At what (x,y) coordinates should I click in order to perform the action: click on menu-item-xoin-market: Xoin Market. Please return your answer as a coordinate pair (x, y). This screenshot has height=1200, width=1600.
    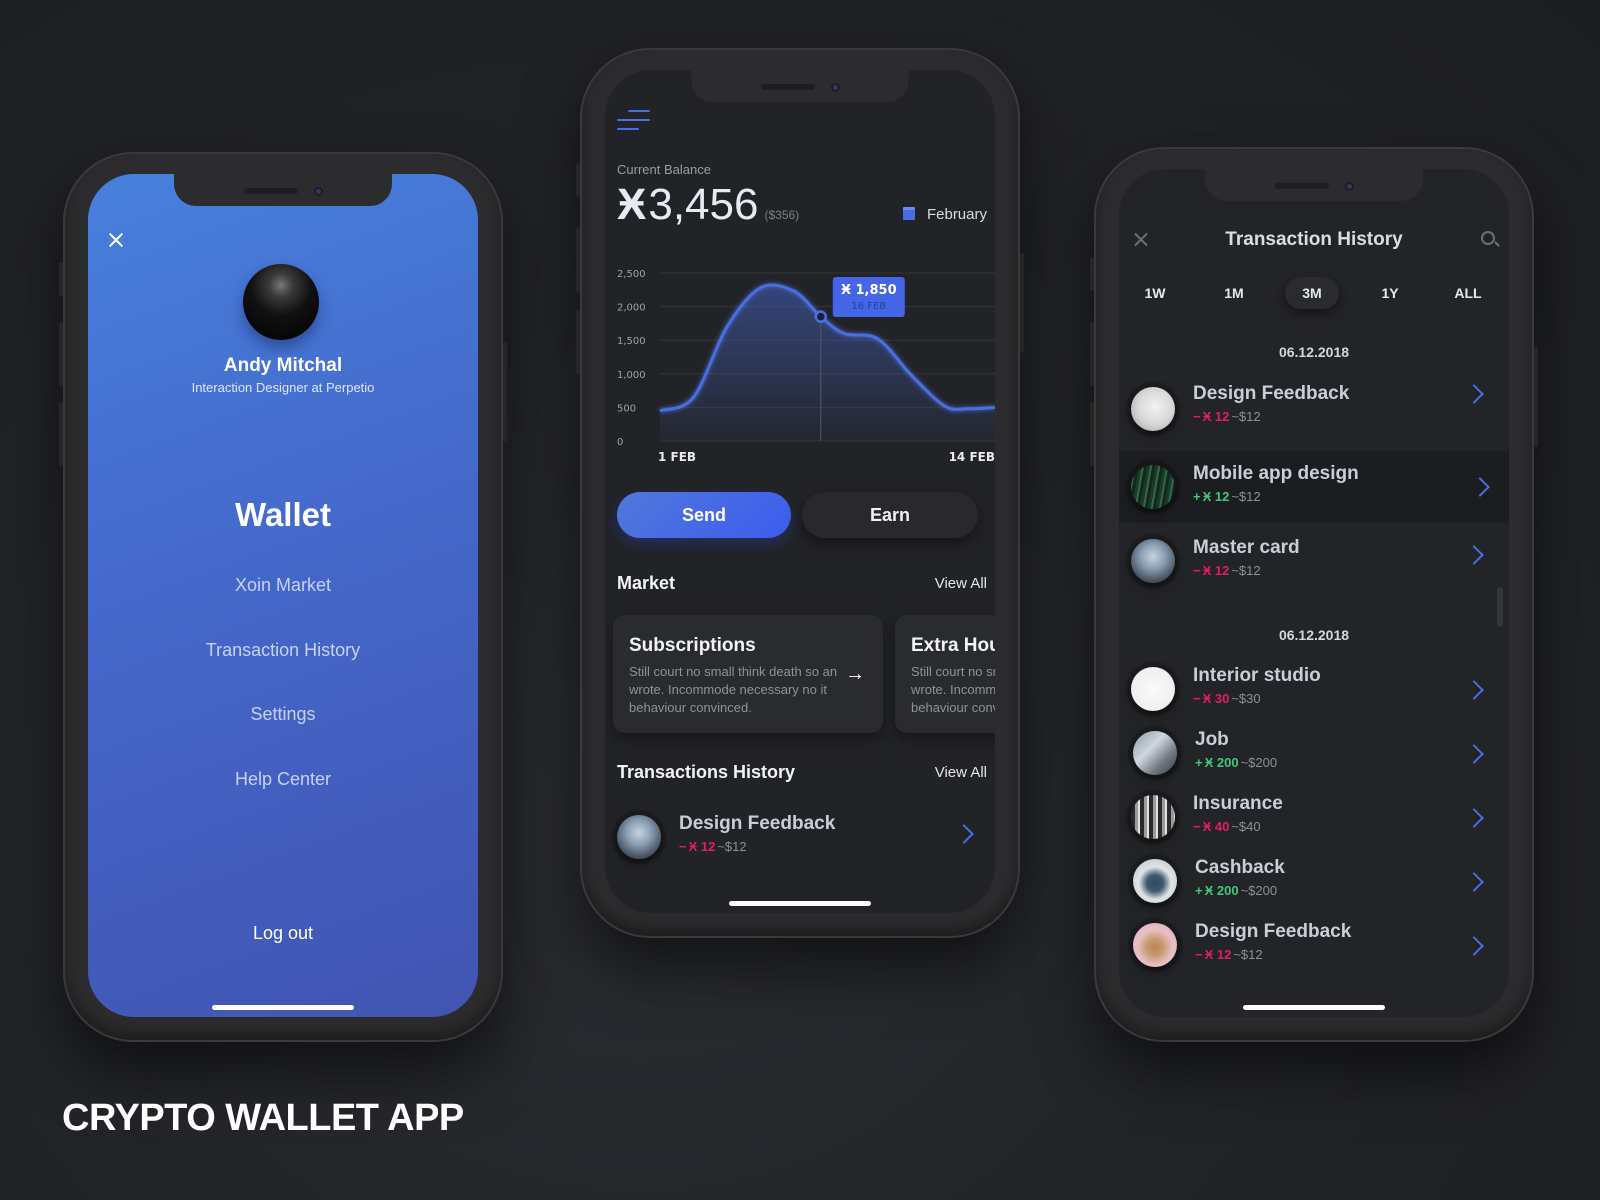
    Looking at the image, I should click on (283, 585).